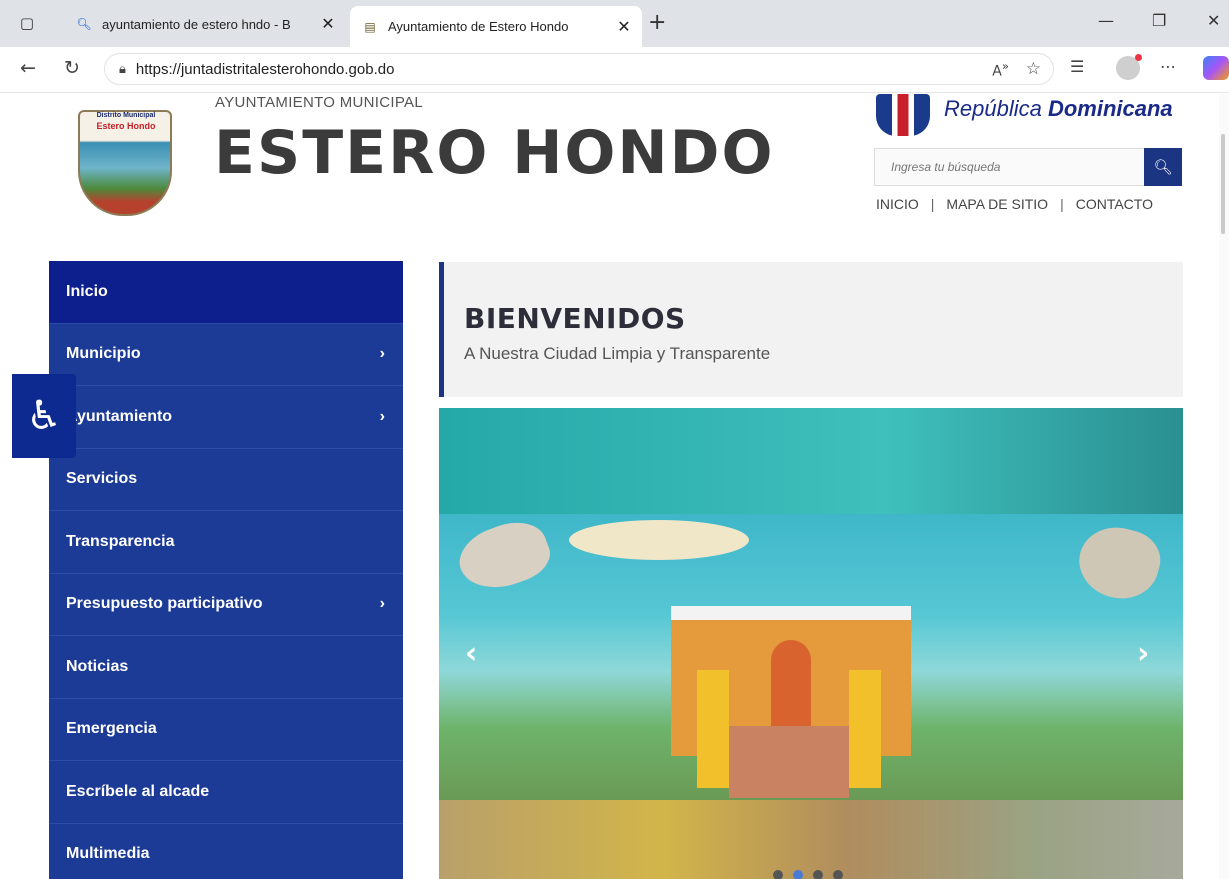 This screenshot has height=879, width=1229. What do you see at coordinates (370, 26) in the screenshot?
I see `site-favicon-icon: ▤` at bounding box center [370, 26].